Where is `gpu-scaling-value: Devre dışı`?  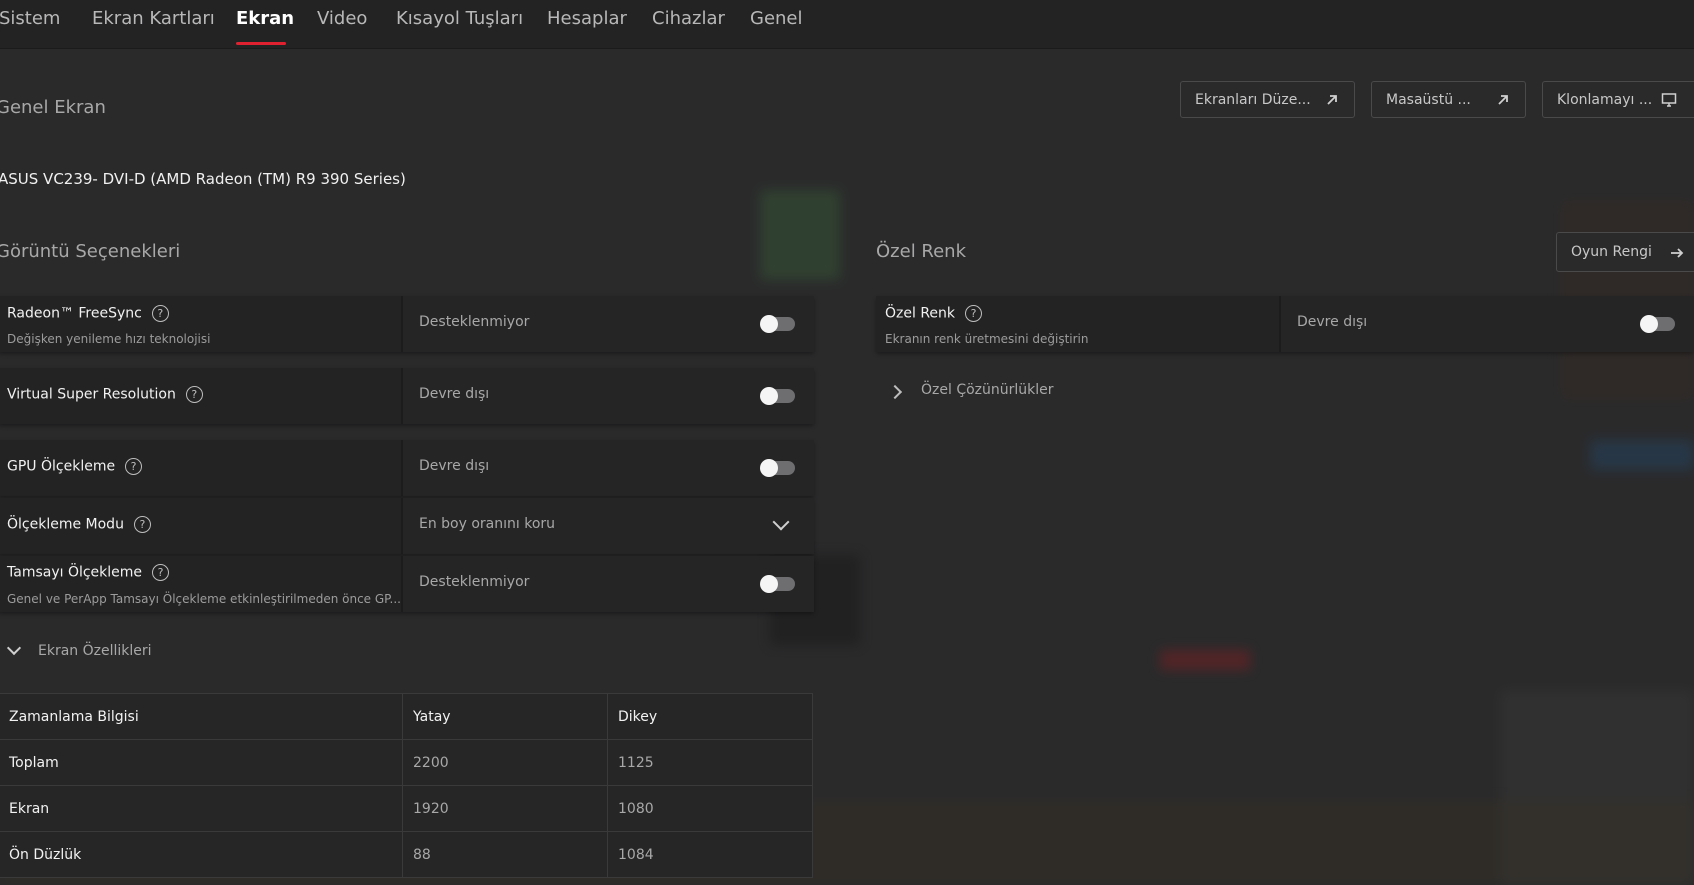
gpu-scaling-value: Devre dışı is located at coordinates (454, 466).